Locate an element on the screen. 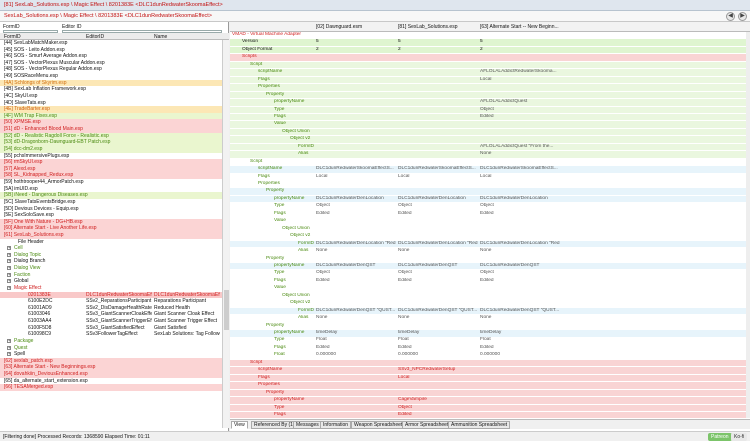 The image size is (750, 441). tree-row: + Quest is located at coordinates (111, 348).